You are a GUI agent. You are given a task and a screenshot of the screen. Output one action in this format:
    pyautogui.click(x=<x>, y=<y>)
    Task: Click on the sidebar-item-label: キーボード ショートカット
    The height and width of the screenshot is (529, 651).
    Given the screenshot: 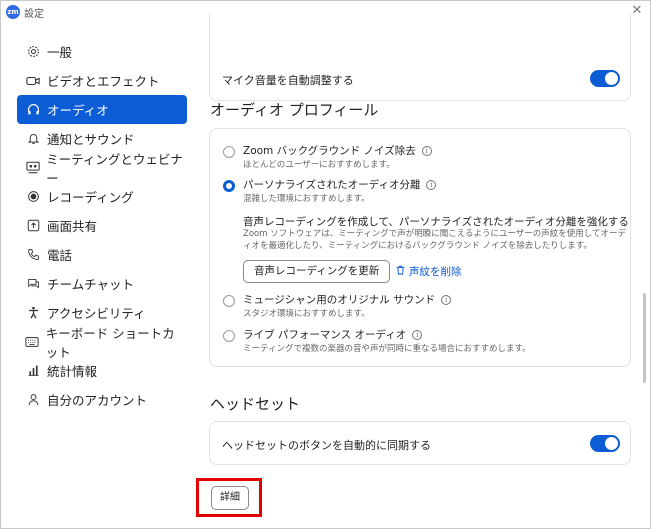 What is the action you would take?
    pyautogui.click(x=110, y=342)
    